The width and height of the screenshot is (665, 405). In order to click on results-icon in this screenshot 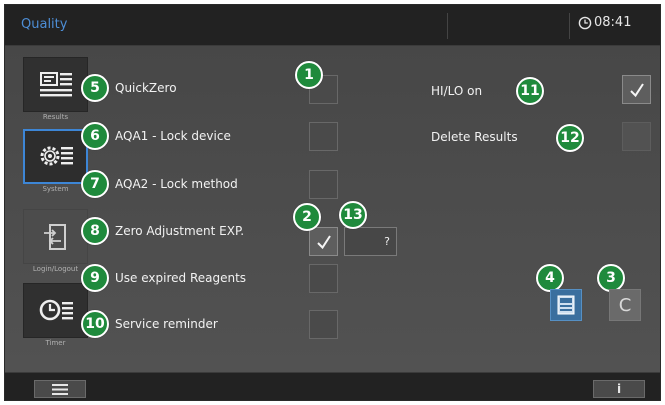, I will do `click(55, 83)`.